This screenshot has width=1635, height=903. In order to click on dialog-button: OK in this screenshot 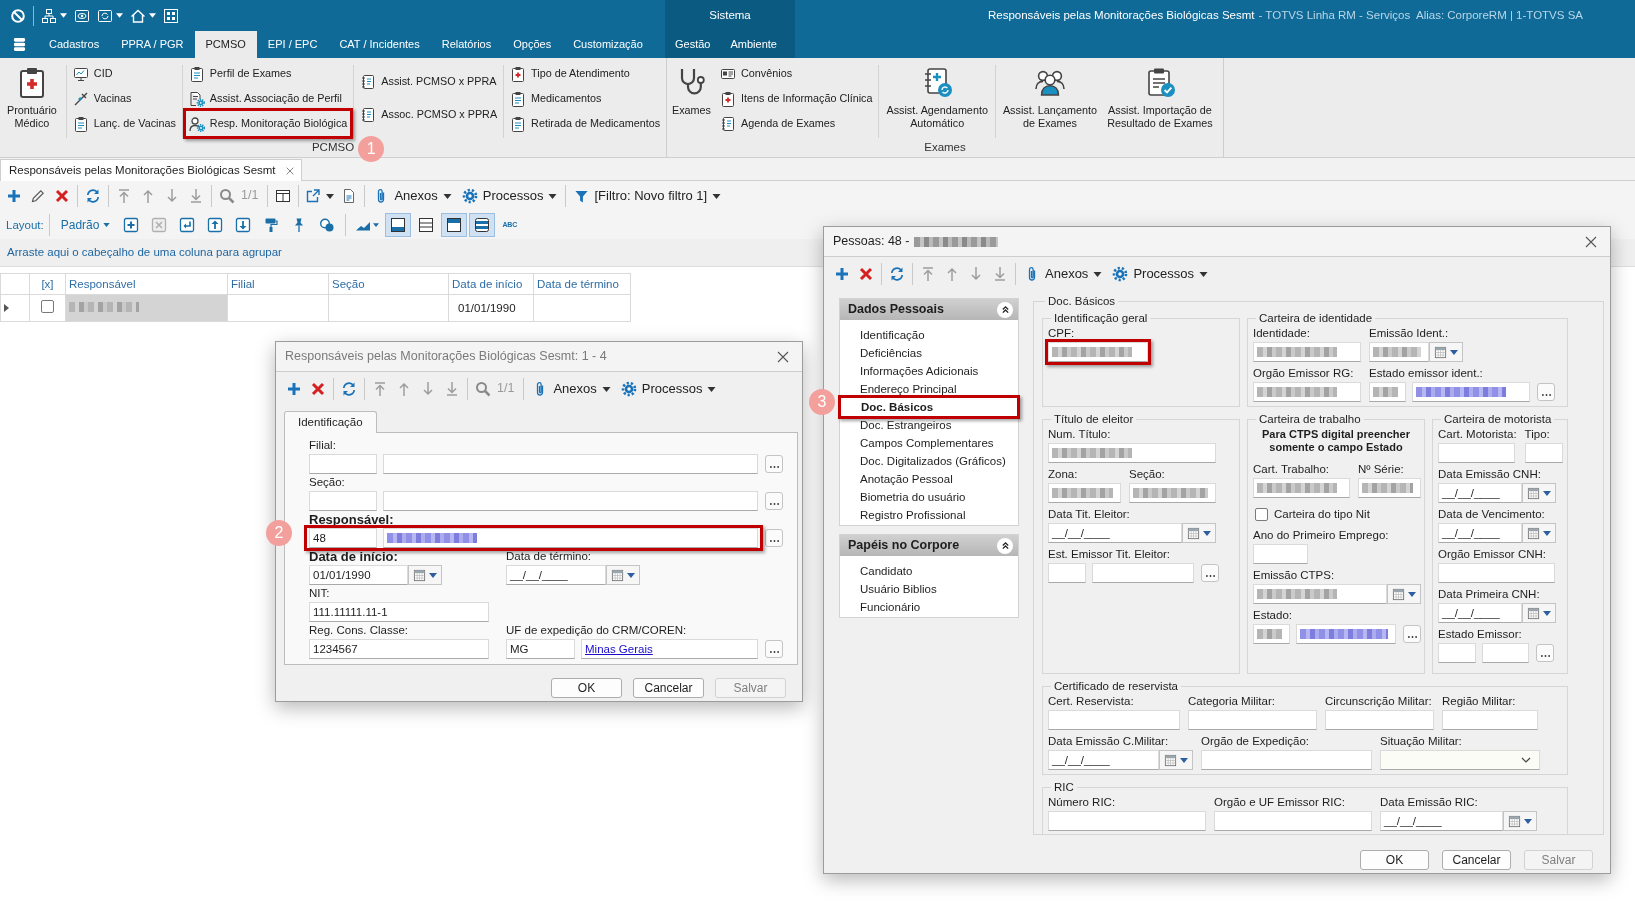, I will do `click(586, 688)`.